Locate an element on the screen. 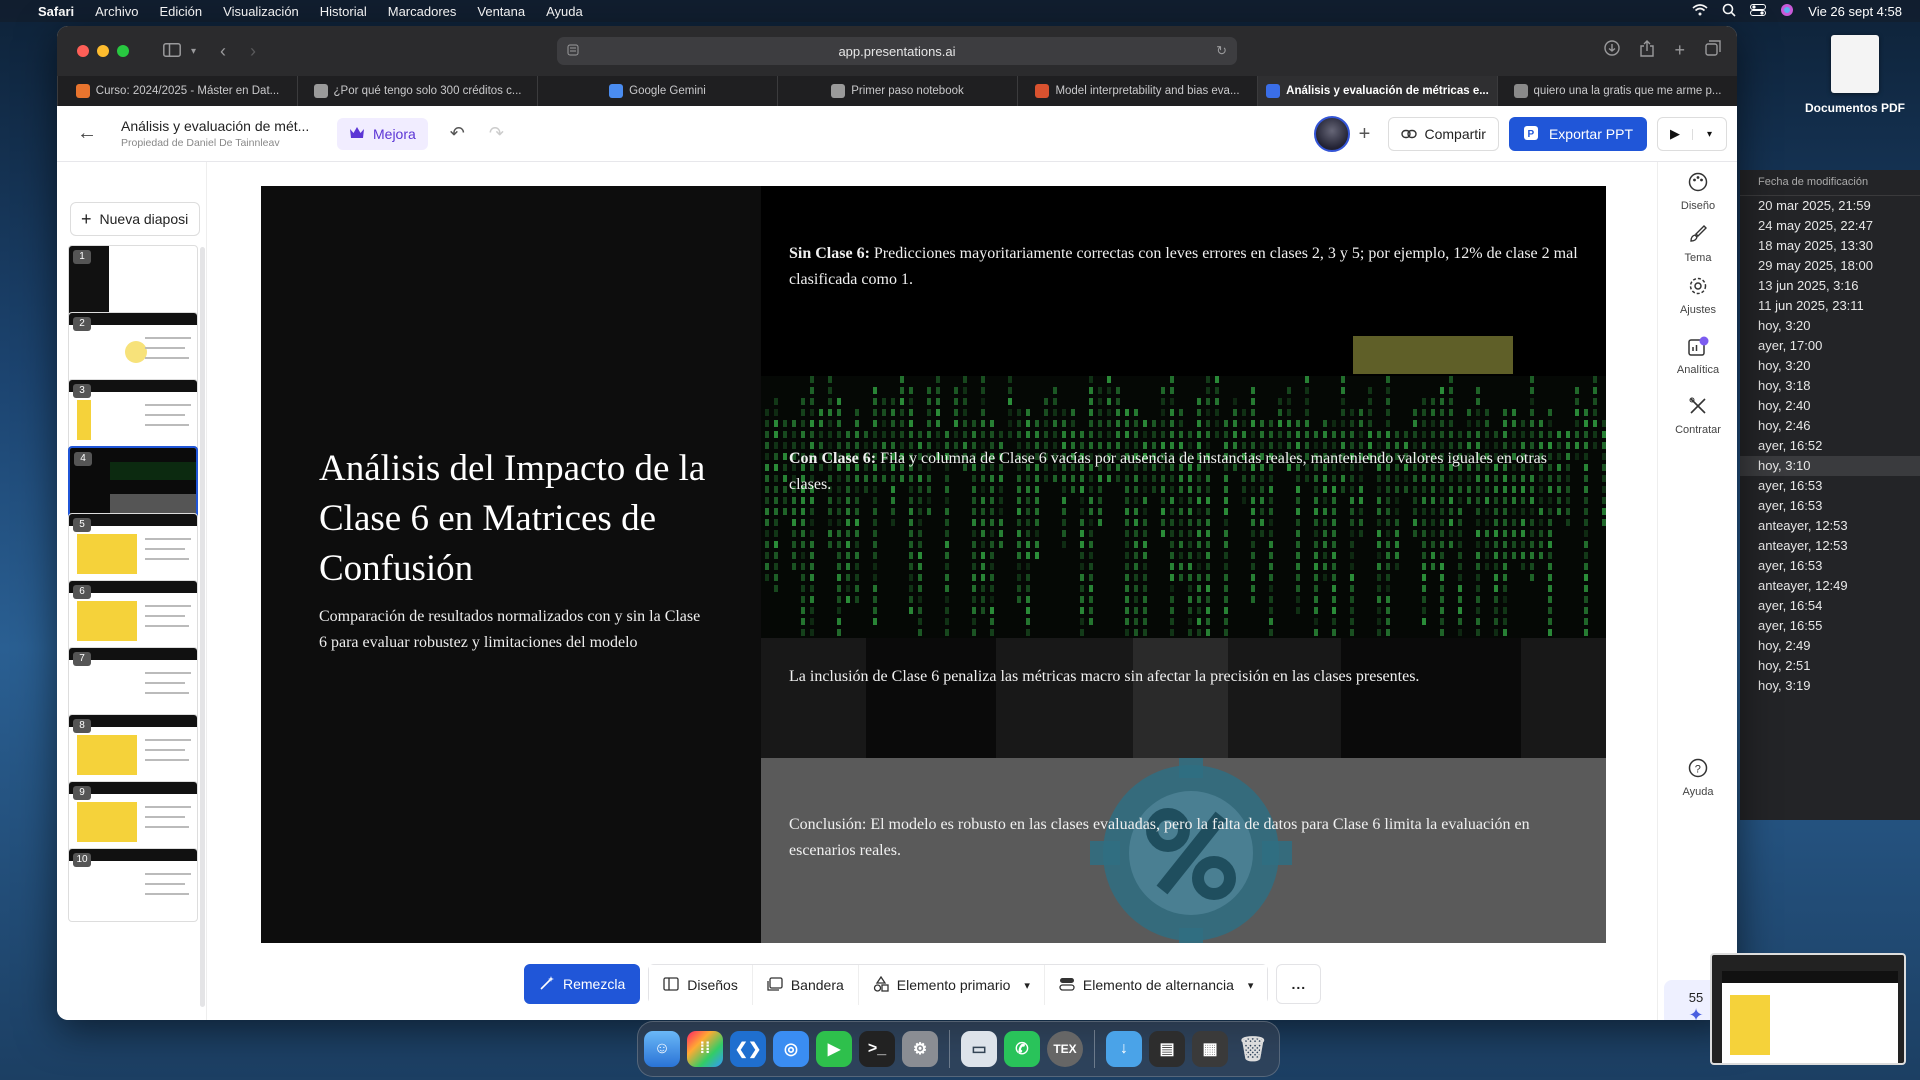 This screenshot has height=1080, width=1920. slide-thumbnail: 9 is located at coordinates (133, 818).